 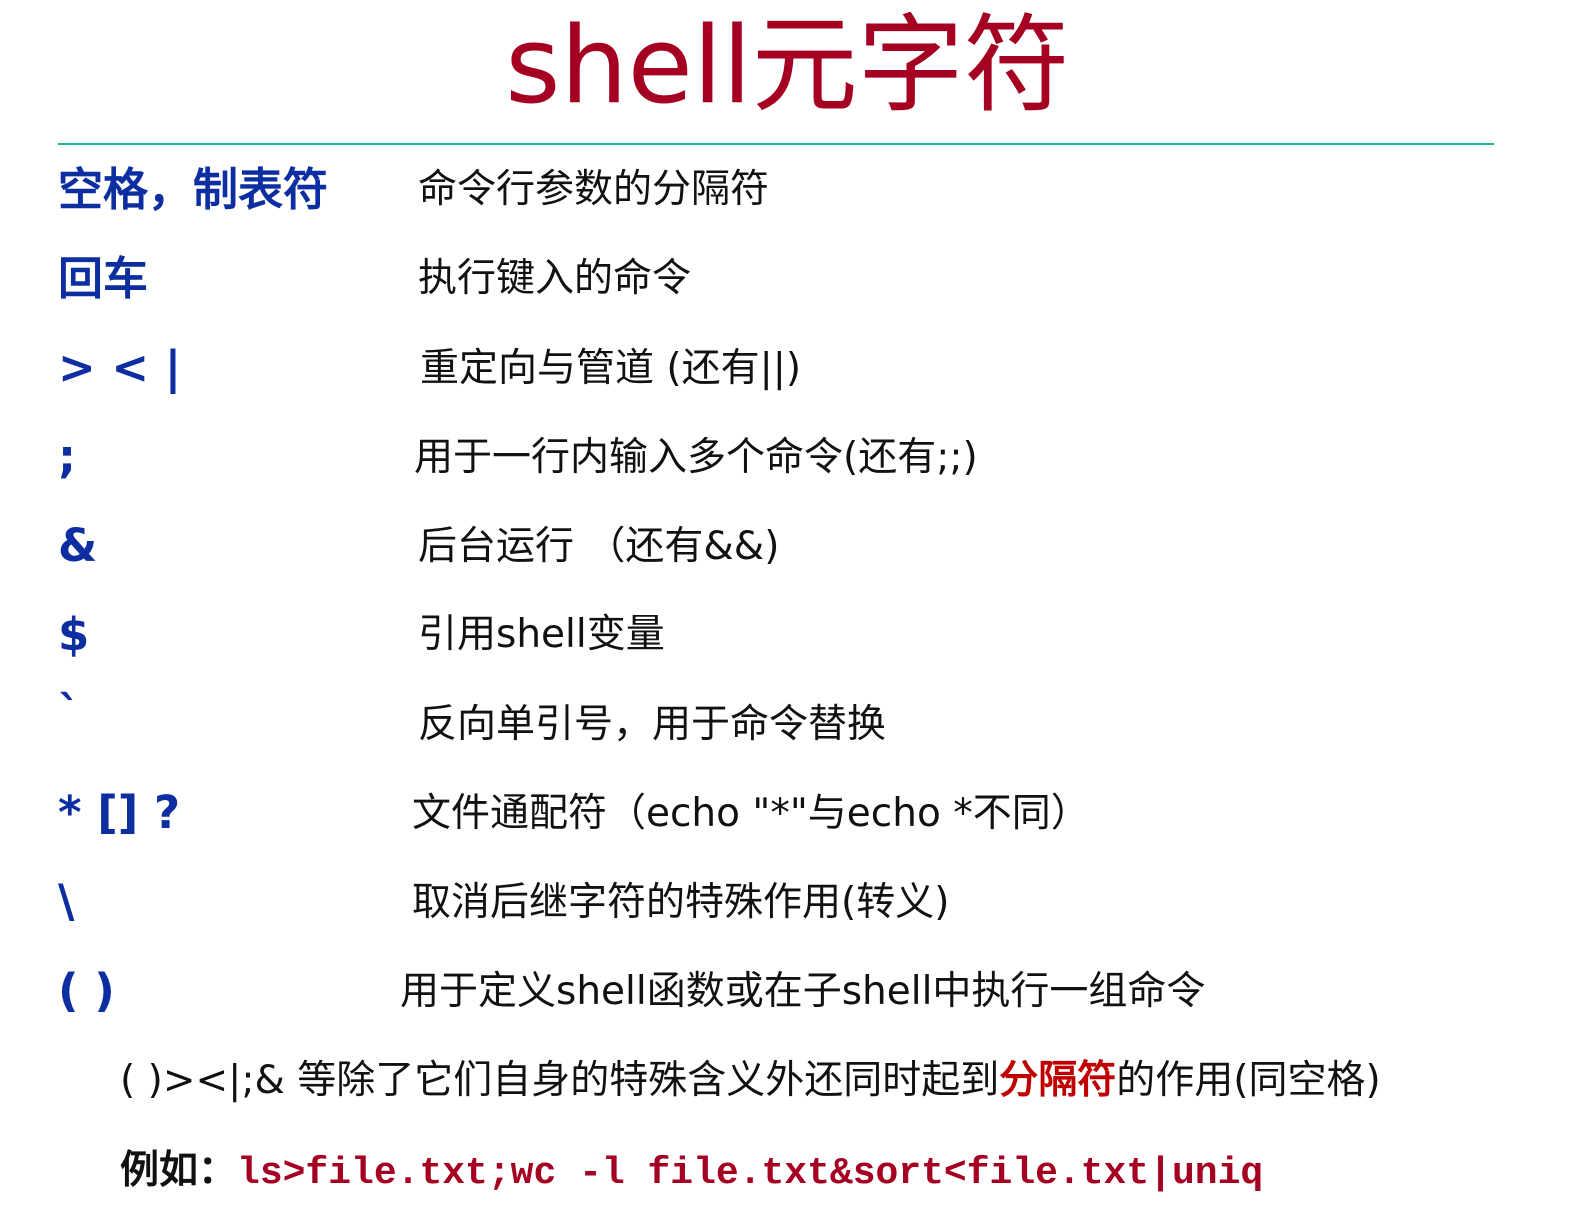 What do you see at coordinates (555, 278) in the screenshot?
I see `desc-enter: 执行键入的命令` at bounding box center [555, 278].